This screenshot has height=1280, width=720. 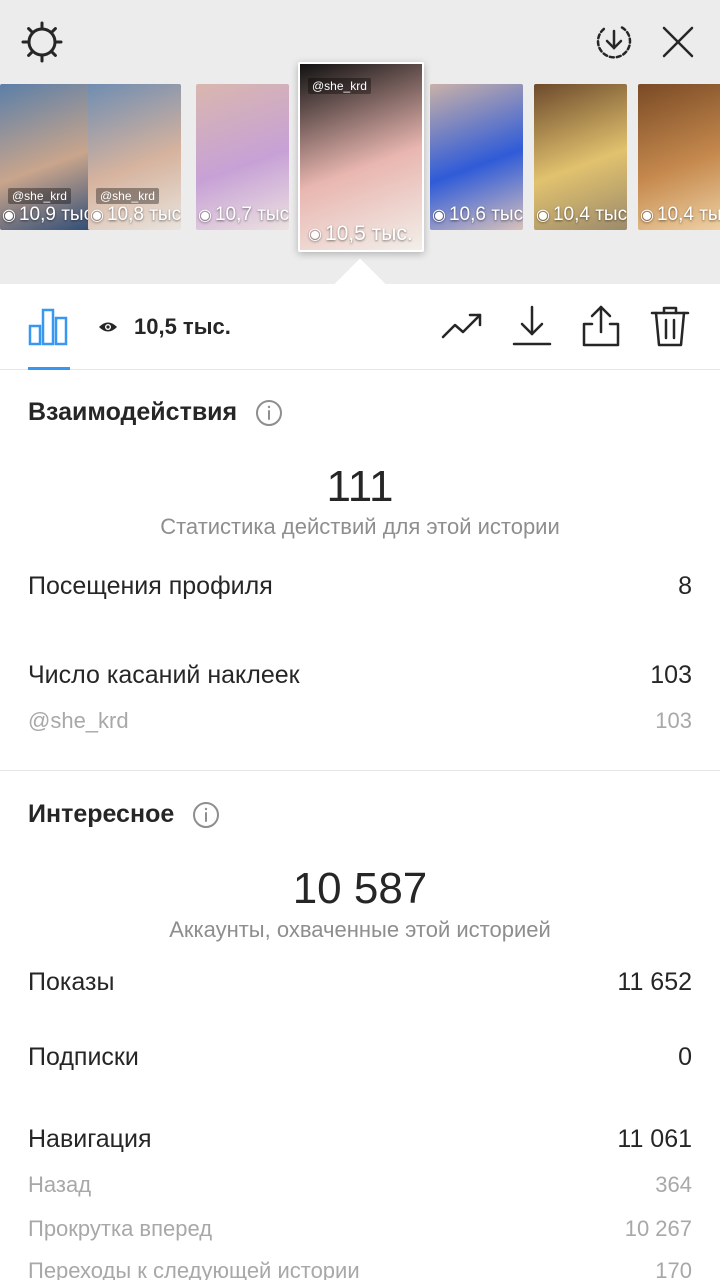 I want to click on stat-row-sticker-mention: @she_krd 103, so click(x=360, y=721).